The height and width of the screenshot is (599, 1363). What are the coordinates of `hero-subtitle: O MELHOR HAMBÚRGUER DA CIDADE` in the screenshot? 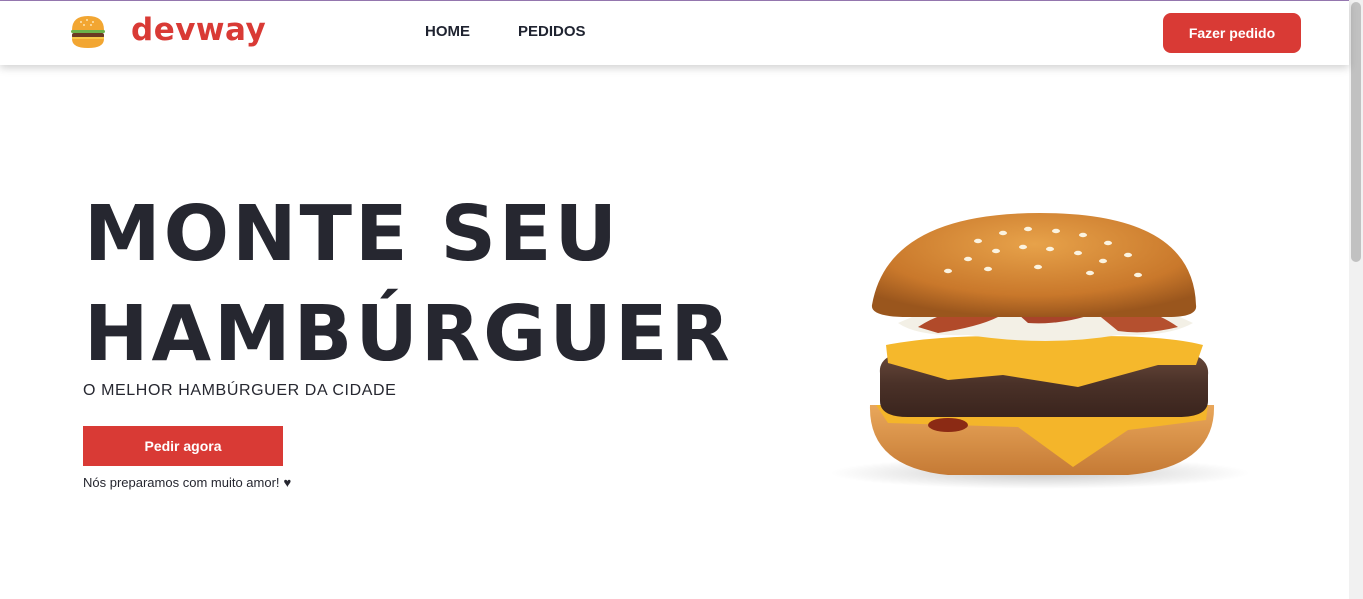 It's located at (240, 390).